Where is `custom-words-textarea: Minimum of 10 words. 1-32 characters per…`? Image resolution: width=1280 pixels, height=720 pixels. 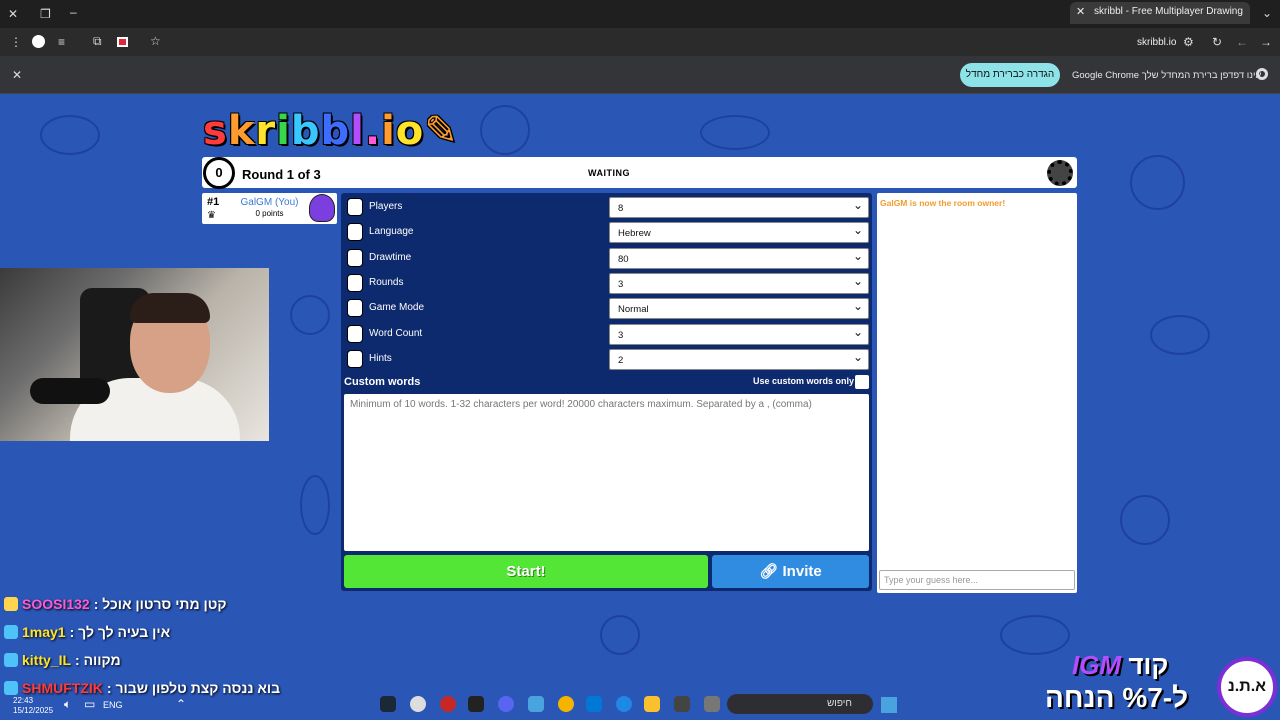
custom-words-textarea: Minimum of 10 words. 1-32 characters per… is located at coordinates (606, 472).